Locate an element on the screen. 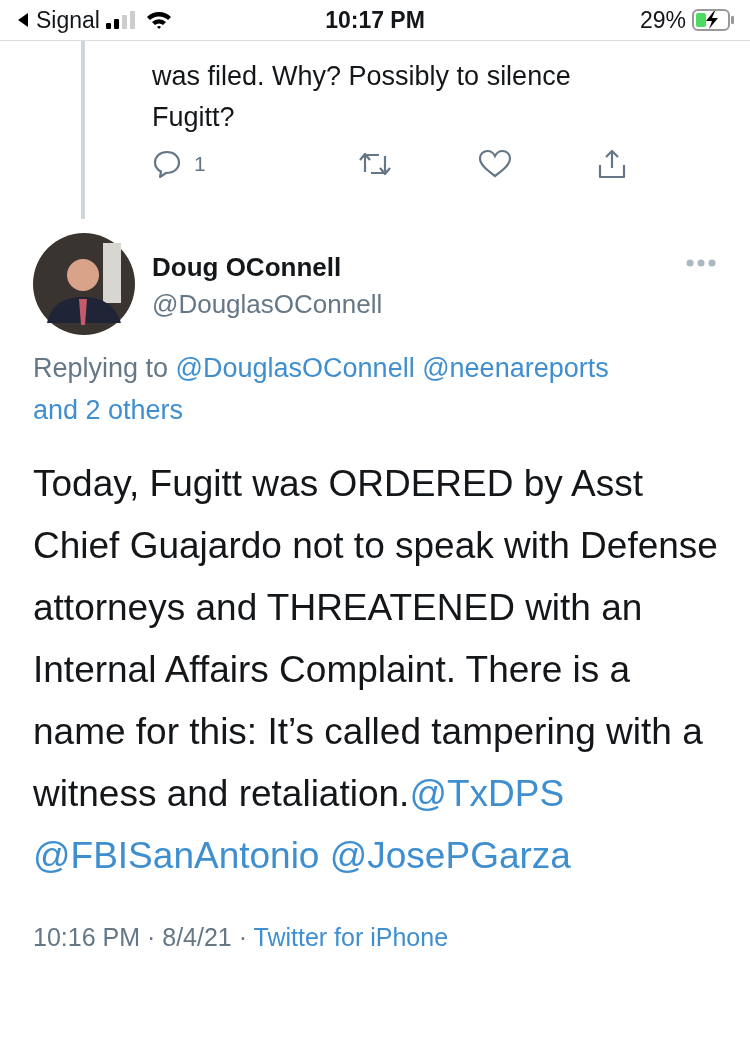  mention-link: @DouglasOConnell is located at coordinates (295, 368).